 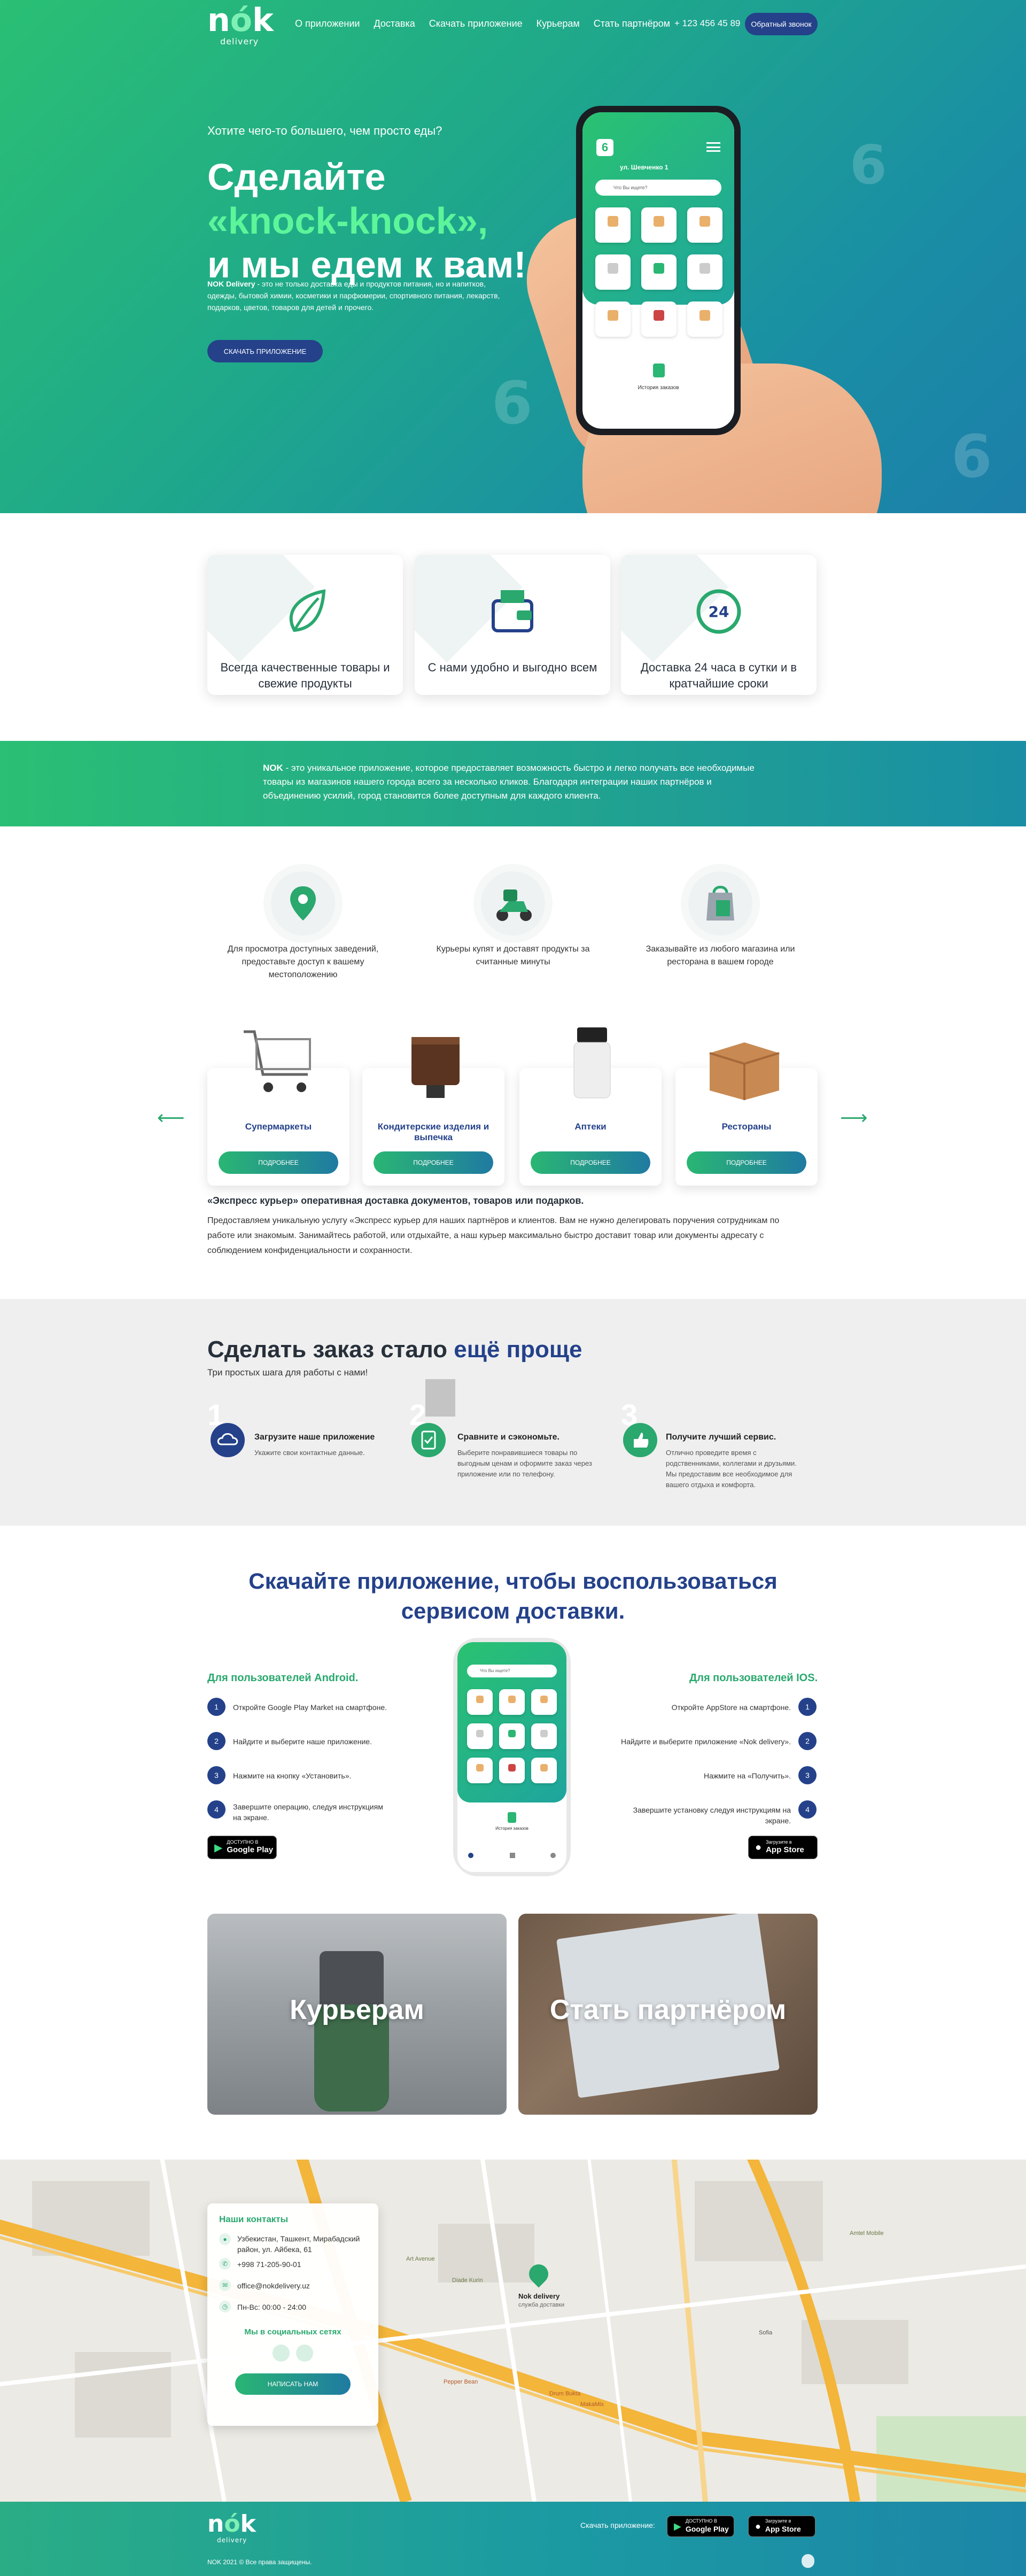 I want to click on ios-step: Откройте AppStore на смартфоне., so click(x=731, y=1707).